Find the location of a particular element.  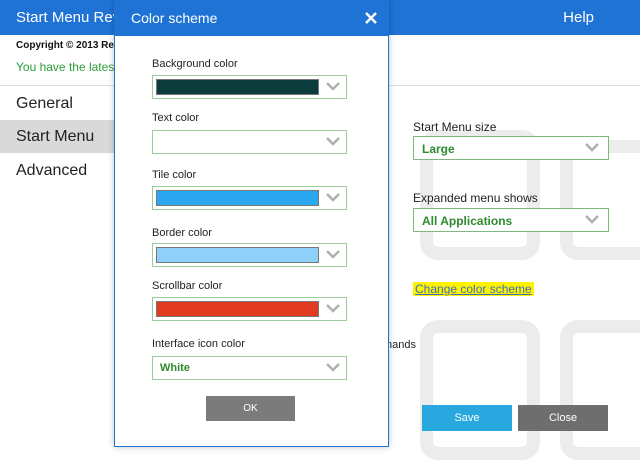

tile-color-select is located at coordinates (249, 198).